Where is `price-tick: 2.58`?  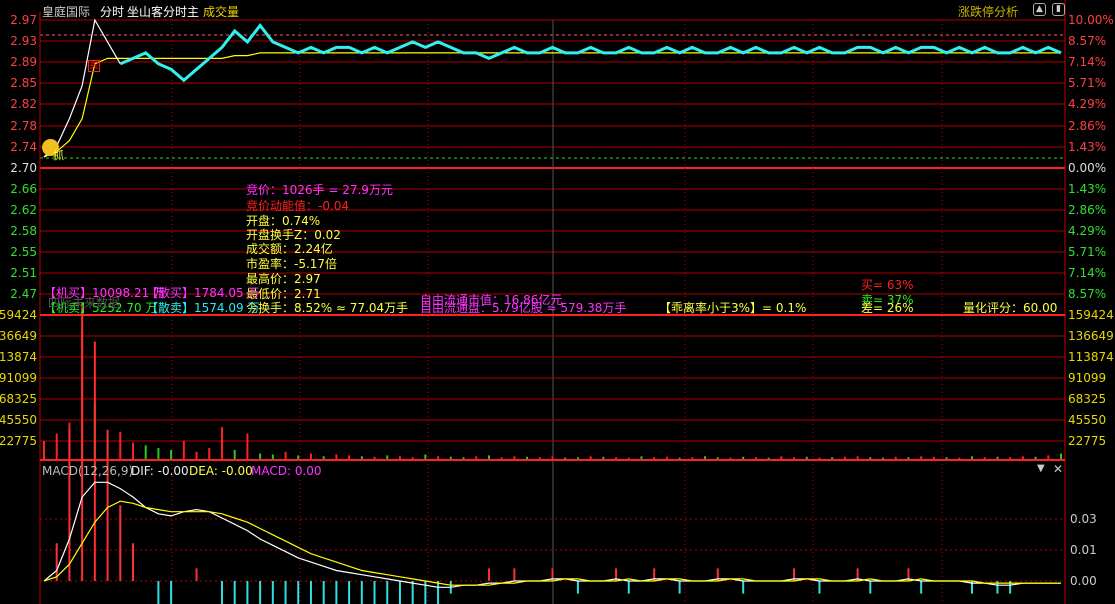 price-tick: 2.58 is located at coordinates (23, 231).